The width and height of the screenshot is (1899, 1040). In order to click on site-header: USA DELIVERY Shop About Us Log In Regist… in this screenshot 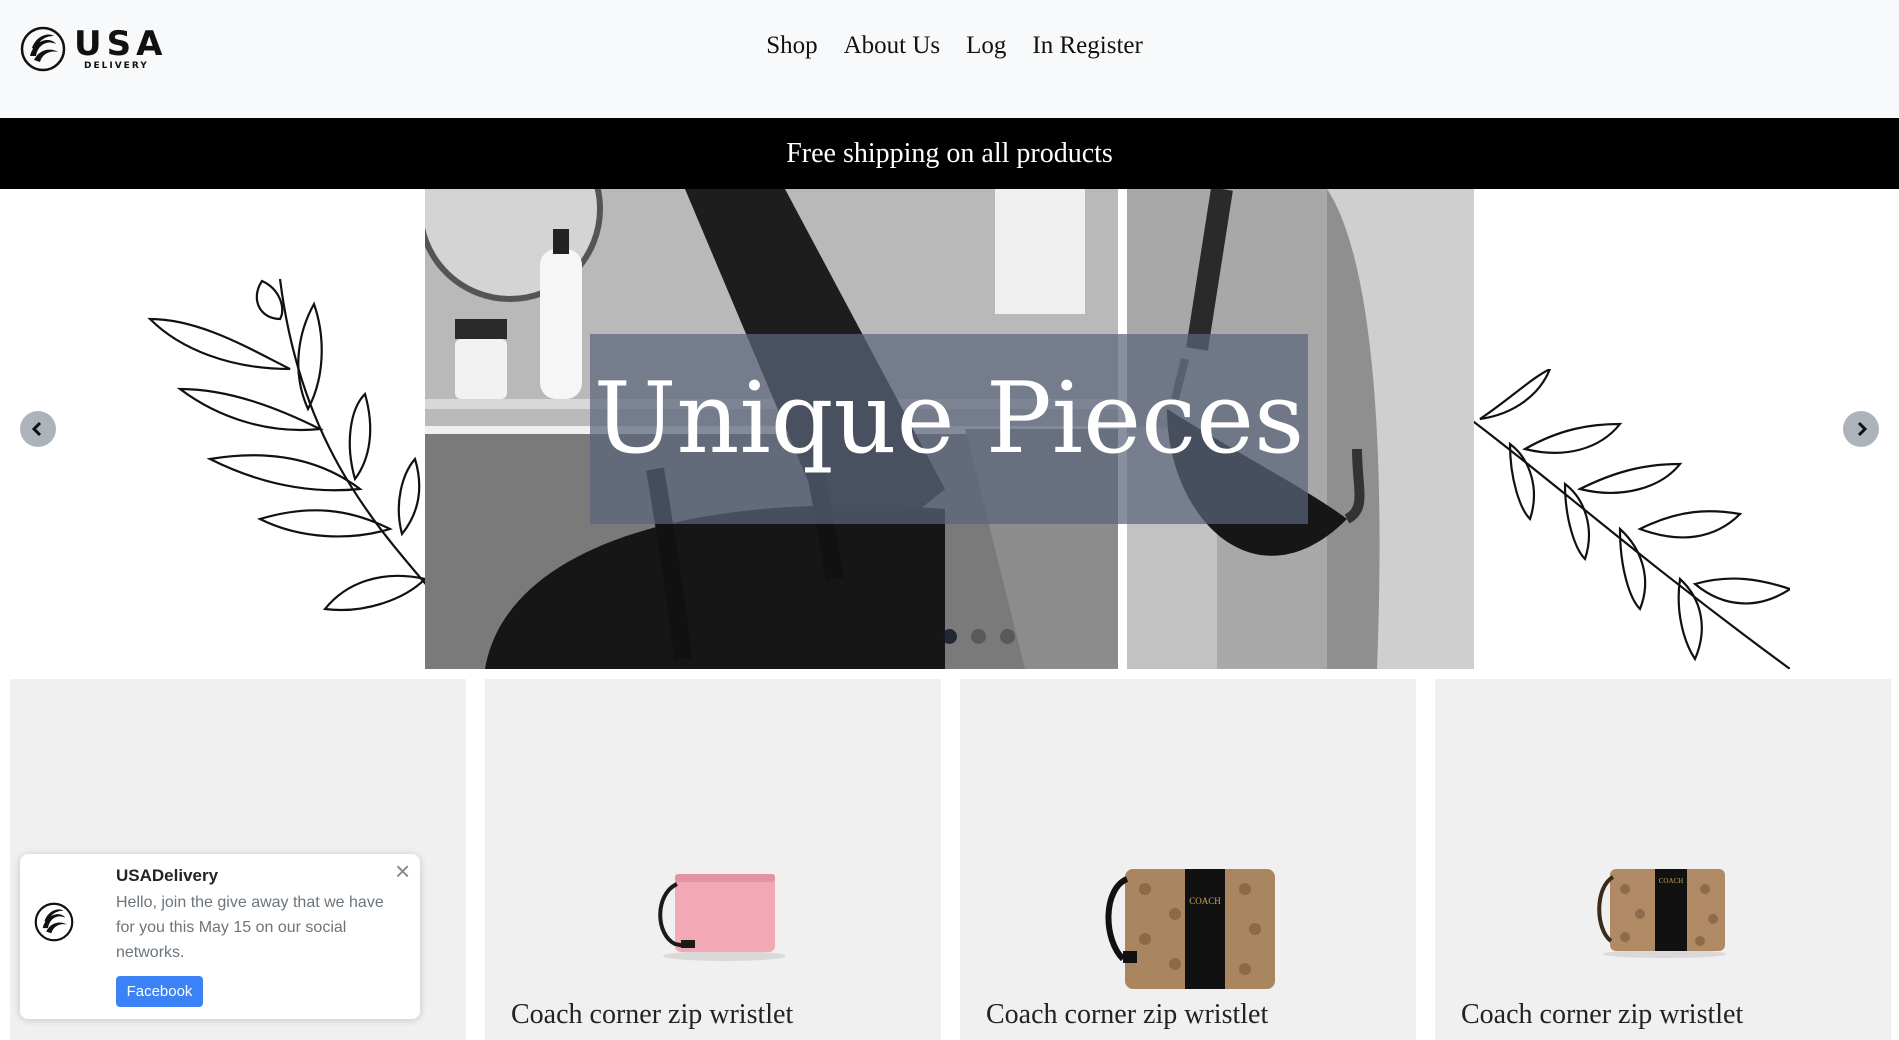, I will do `click(949, 59)`.